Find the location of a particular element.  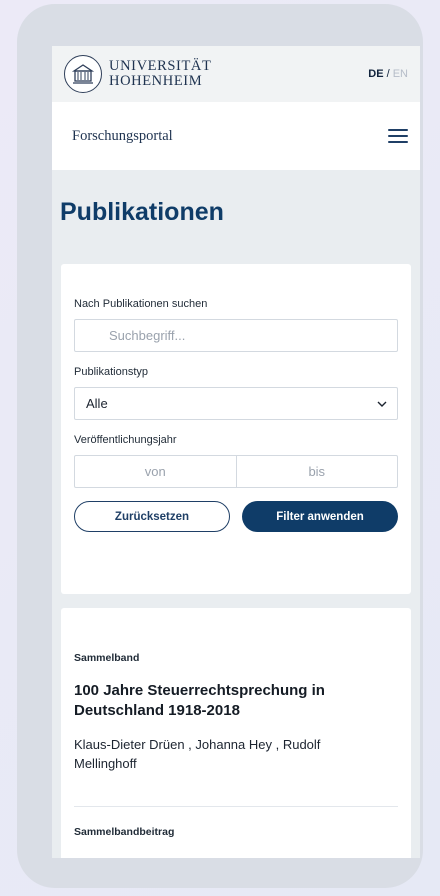

page-title: Publikationen is located at coordinates (142, 212).